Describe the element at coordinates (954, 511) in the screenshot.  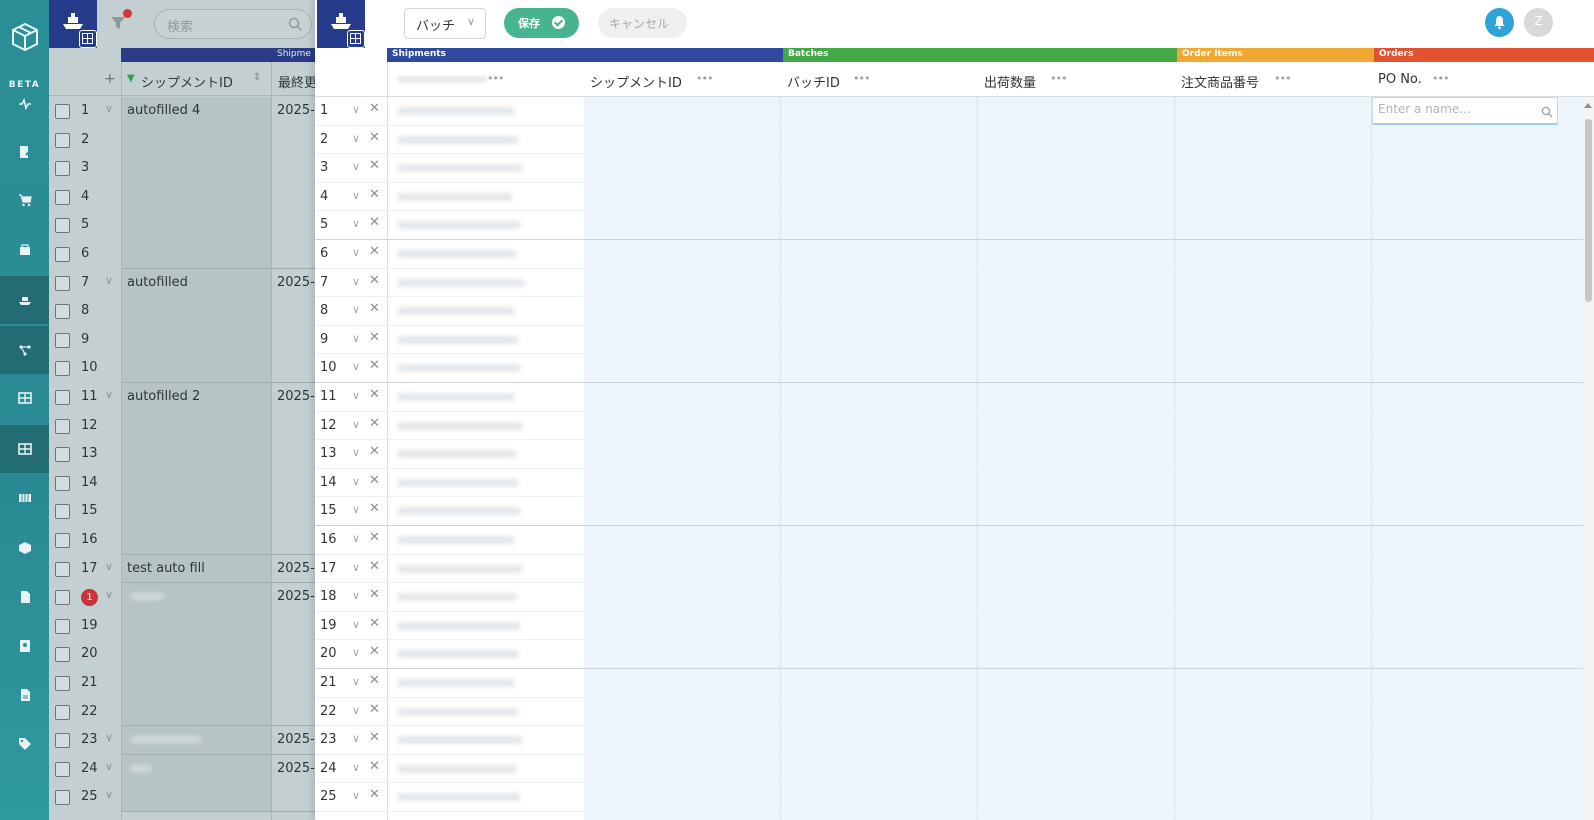
I see `table-row: 15 ∨ ✕` at that location.